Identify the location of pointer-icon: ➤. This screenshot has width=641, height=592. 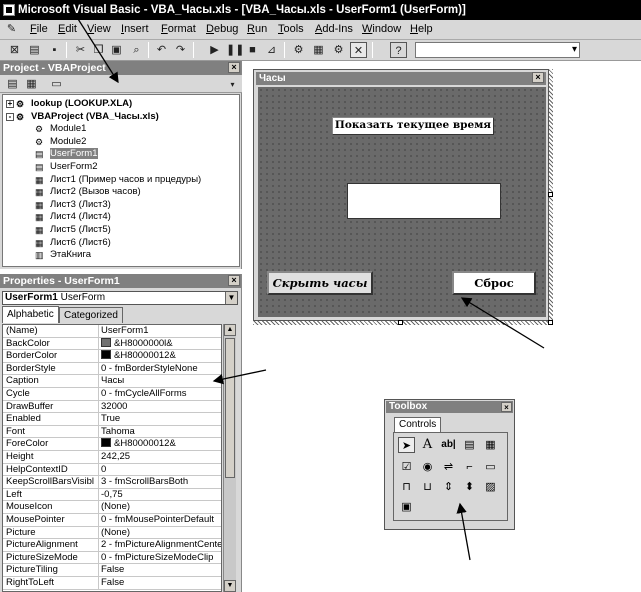
(406, 445).